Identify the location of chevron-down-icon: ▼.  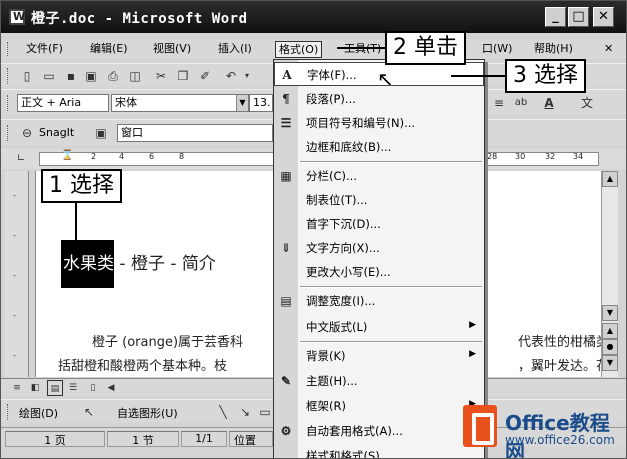
(242, 103).